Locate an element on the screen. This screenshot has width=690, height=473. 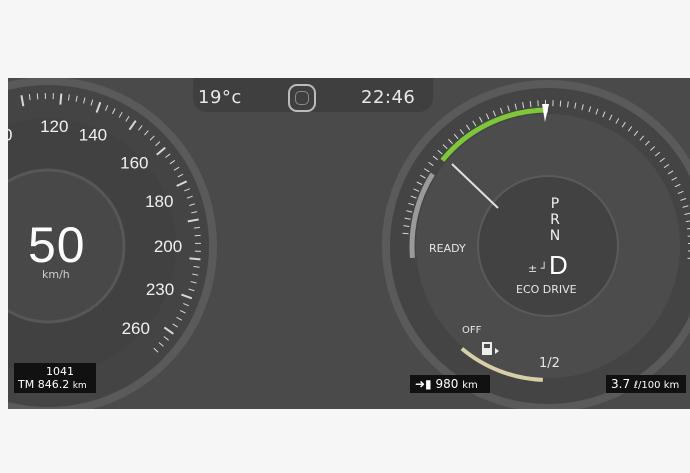
consumption-unit: ℓ/100 km is located at coordinates (656, 385).